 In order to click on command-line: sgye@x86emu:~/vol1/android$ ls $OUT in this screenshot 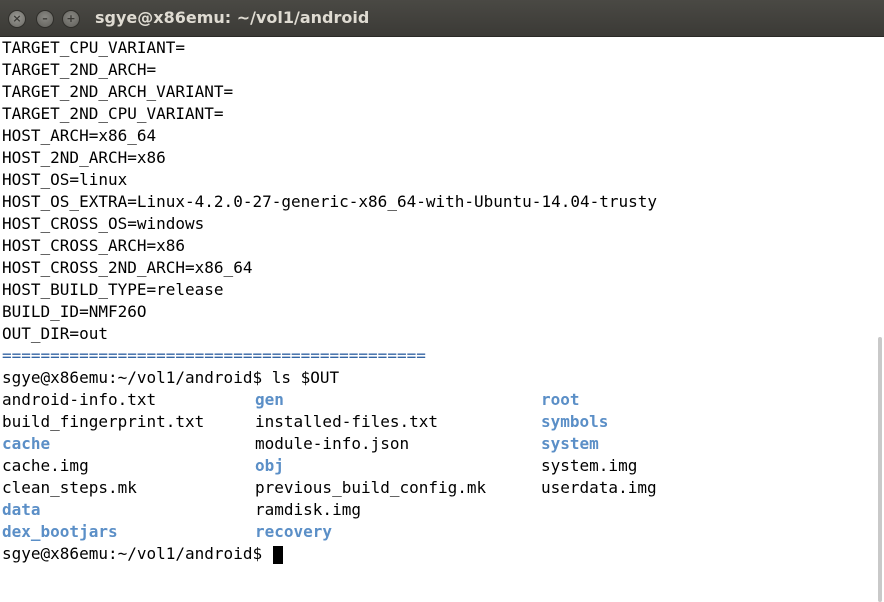, I will do `click(171, 377)`.